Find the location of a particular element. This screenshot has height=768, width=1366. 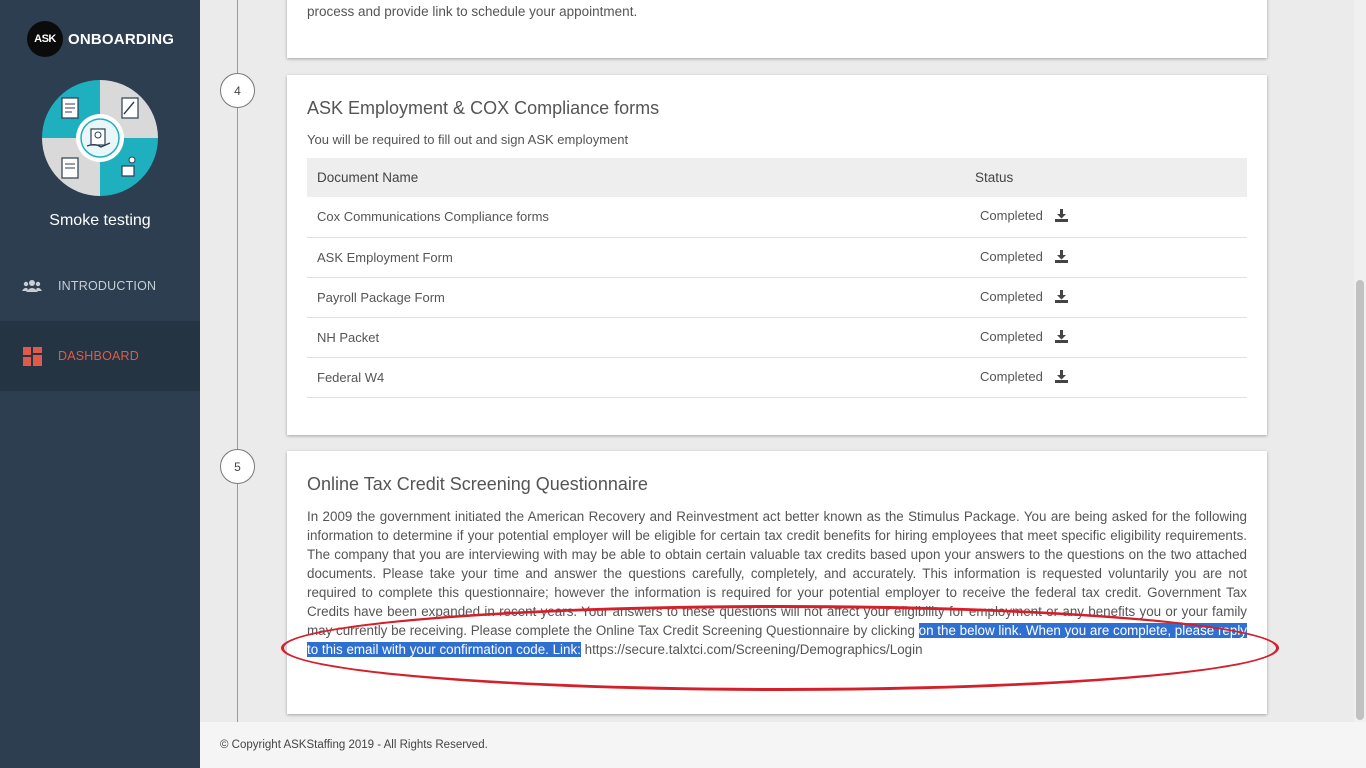

onboarding-avatar-image is located at coordinates (100, 138).